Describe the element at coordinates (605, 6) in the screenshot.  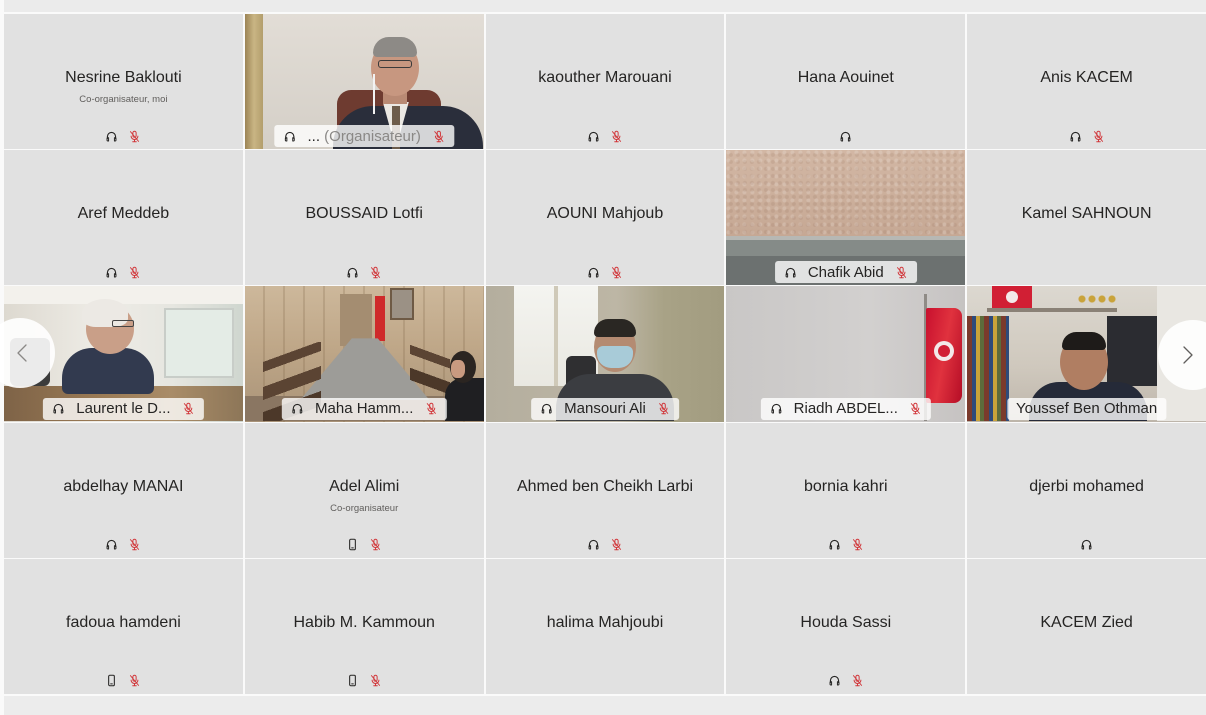
I see `top-bar` at that location.